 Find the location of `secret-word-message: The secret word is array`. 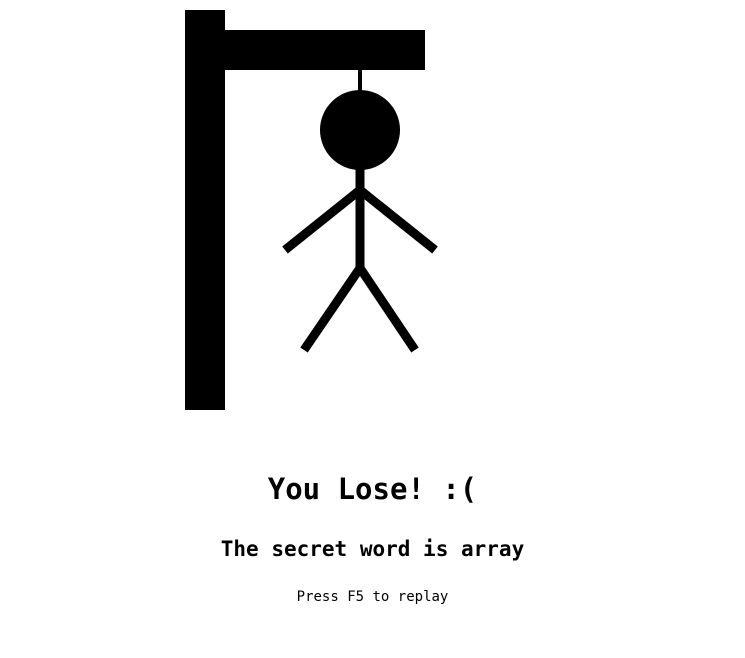

secret-word-message: The secret word is array is located at coordinates (372, 549).